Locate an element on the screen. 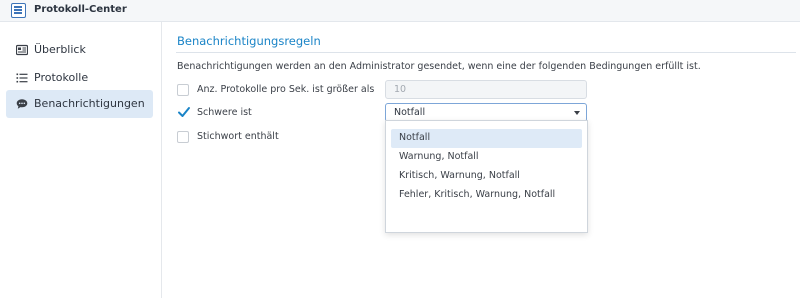 The image size is (800, 298). severity-option: Fehler, Kritisch, Warnung, Notfall is located at coordinates (486, 195).